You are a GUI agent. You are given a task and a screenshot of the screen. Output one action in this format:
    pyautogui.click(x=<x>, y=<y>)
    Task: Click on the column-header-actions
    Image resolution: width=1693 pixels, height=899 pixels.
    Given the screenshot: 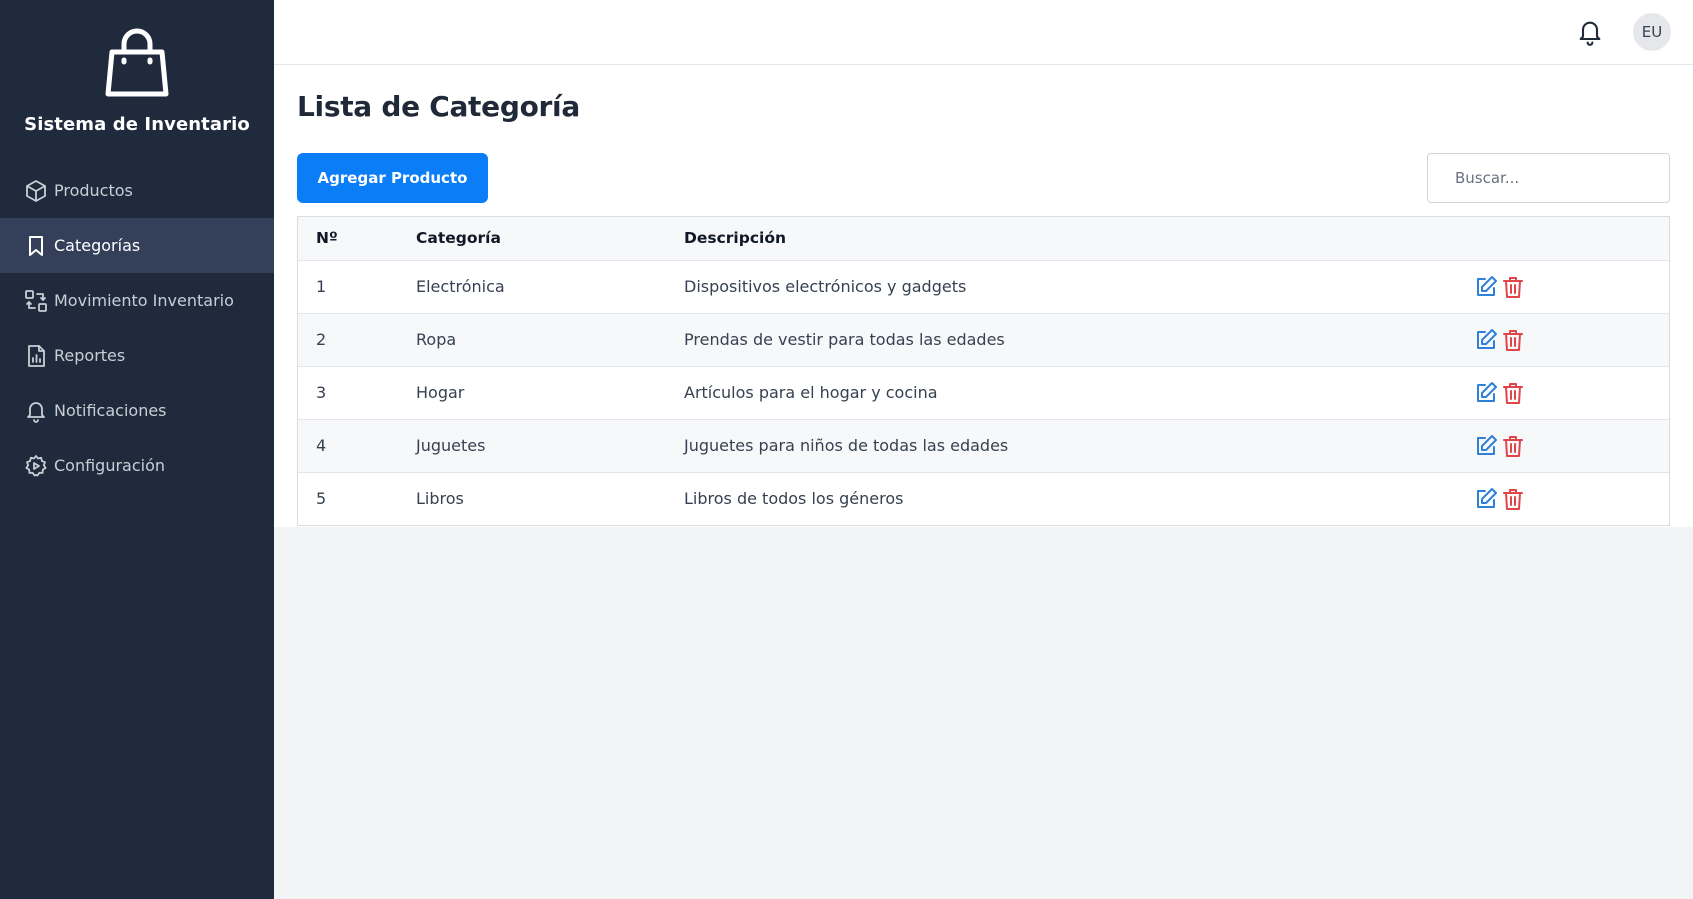 What is the action you would take?
    pyautogui.click(x=1571, y=238)
    